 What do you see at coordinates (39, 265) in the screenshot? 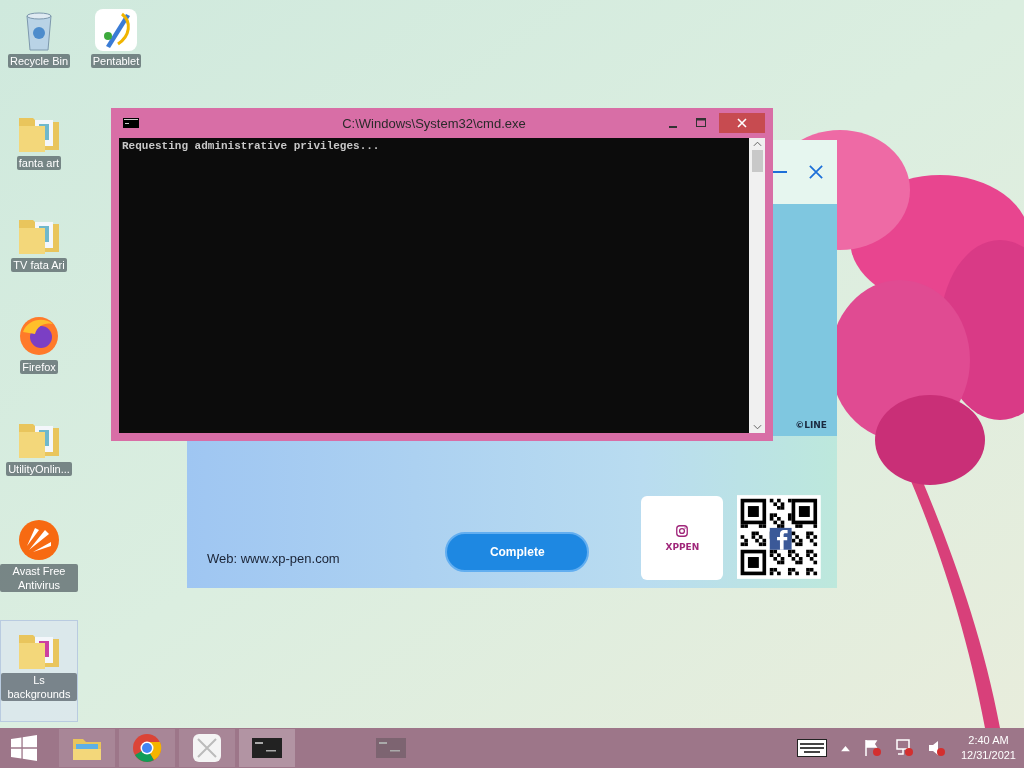
I see `icon-label: TV fata Ari` at bounding box center [39, 265].